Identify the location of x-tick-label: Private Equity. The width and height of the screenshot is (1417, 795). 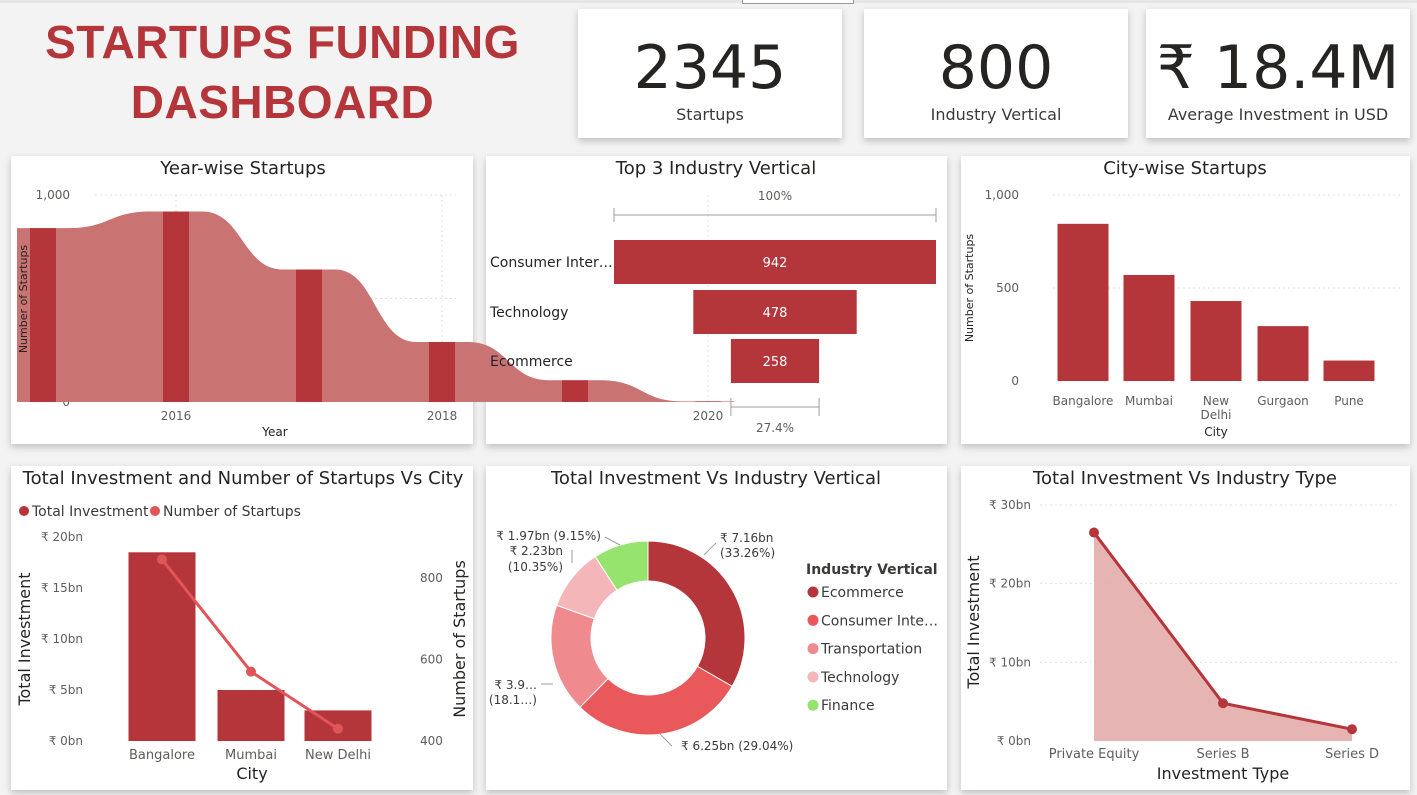
(1094, 754).